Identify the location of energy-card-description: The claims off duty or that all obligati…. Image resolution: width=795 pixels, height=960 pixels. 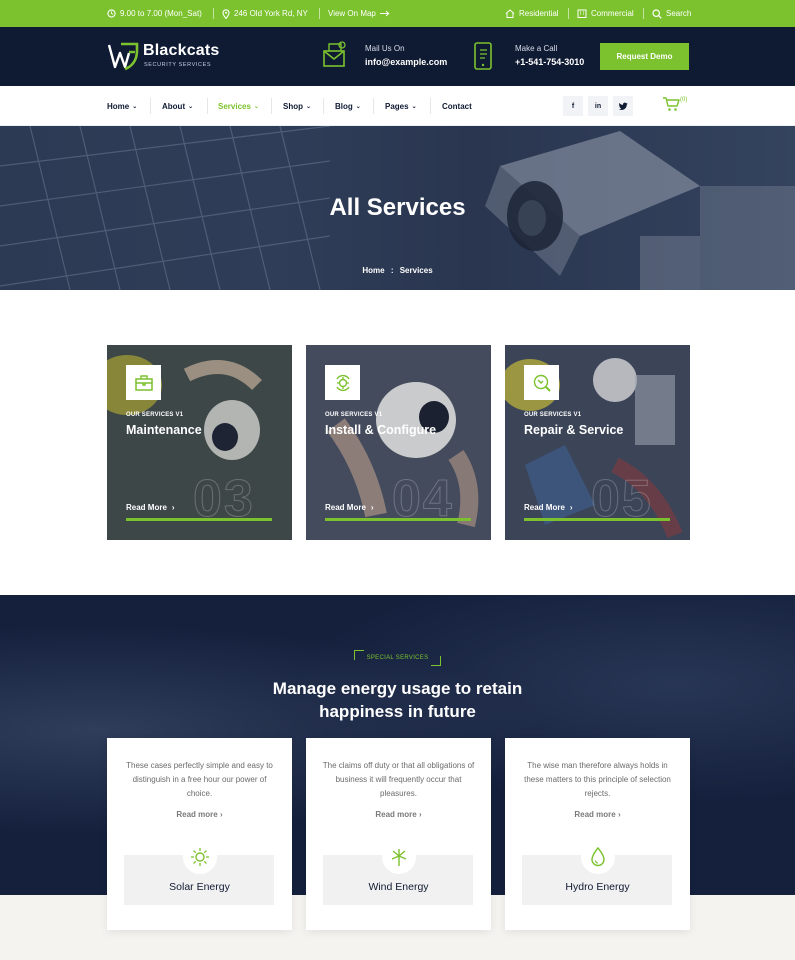
(398, 779).